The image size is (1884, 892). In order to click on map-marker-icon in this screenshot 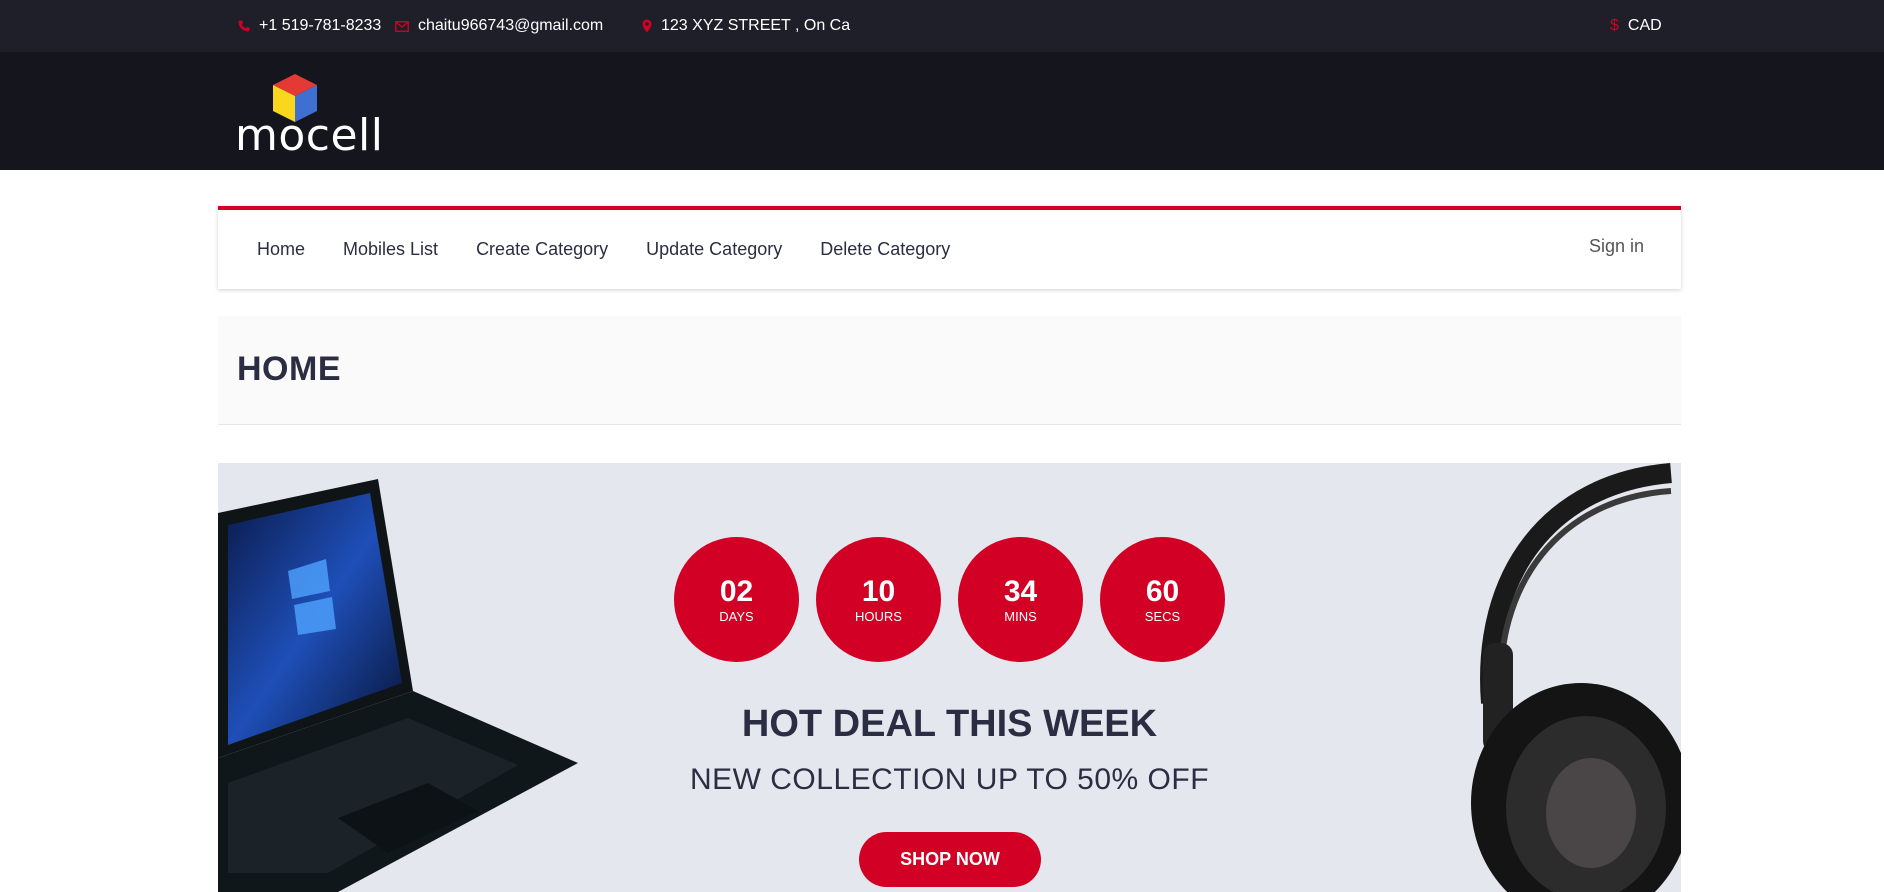, I will do `click(647, 26)`.